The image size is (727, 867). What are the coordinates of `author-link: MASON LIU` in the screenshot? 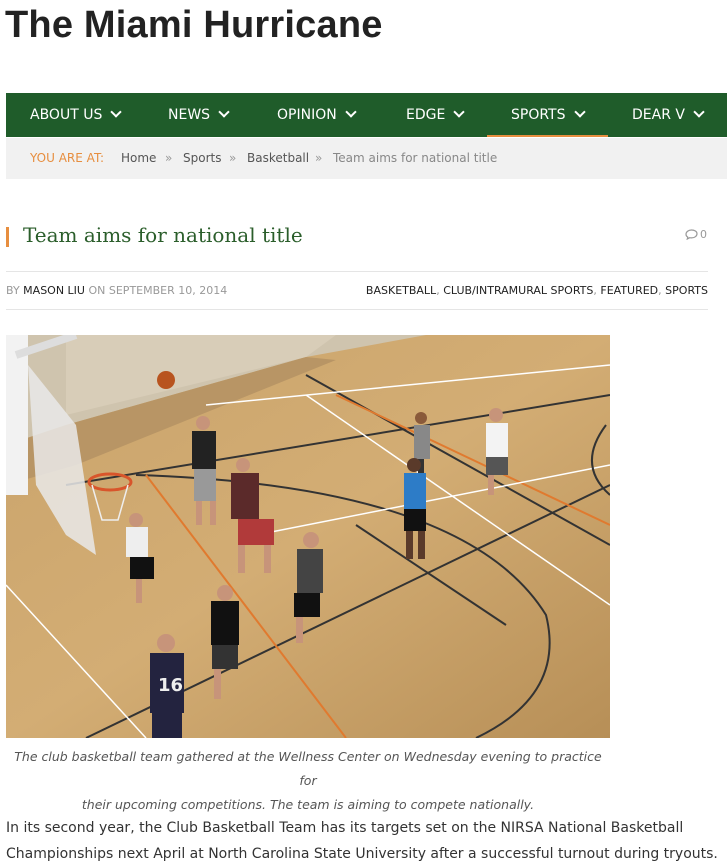 It's located at (54, 290).